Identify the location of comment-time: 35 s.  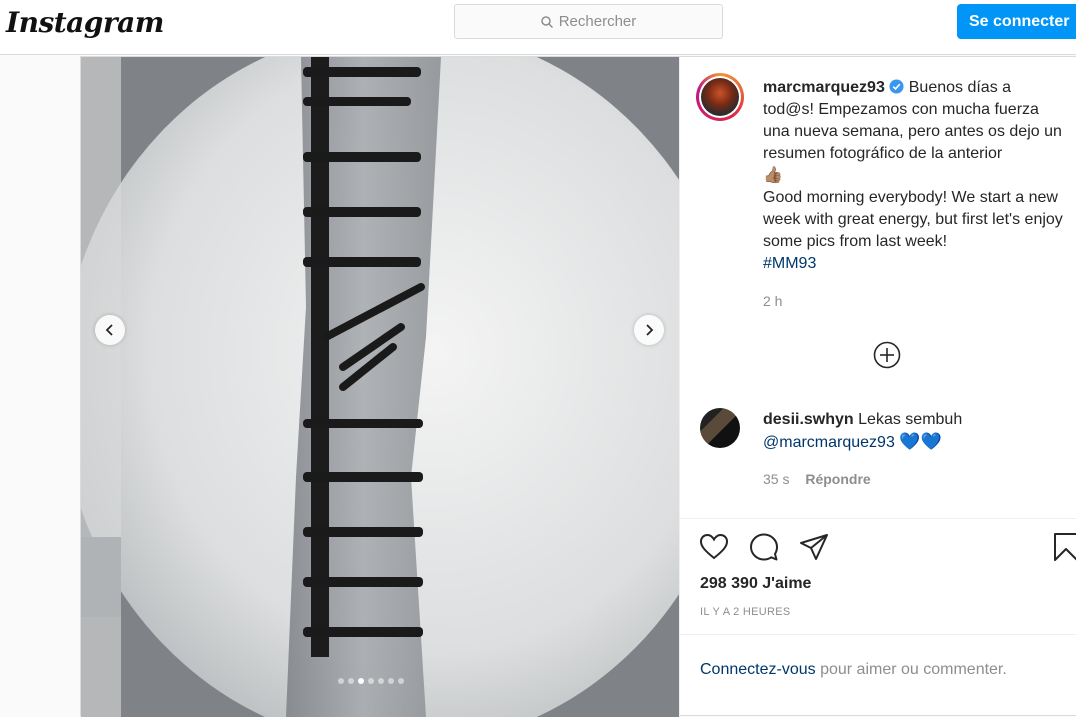
(776, 479).